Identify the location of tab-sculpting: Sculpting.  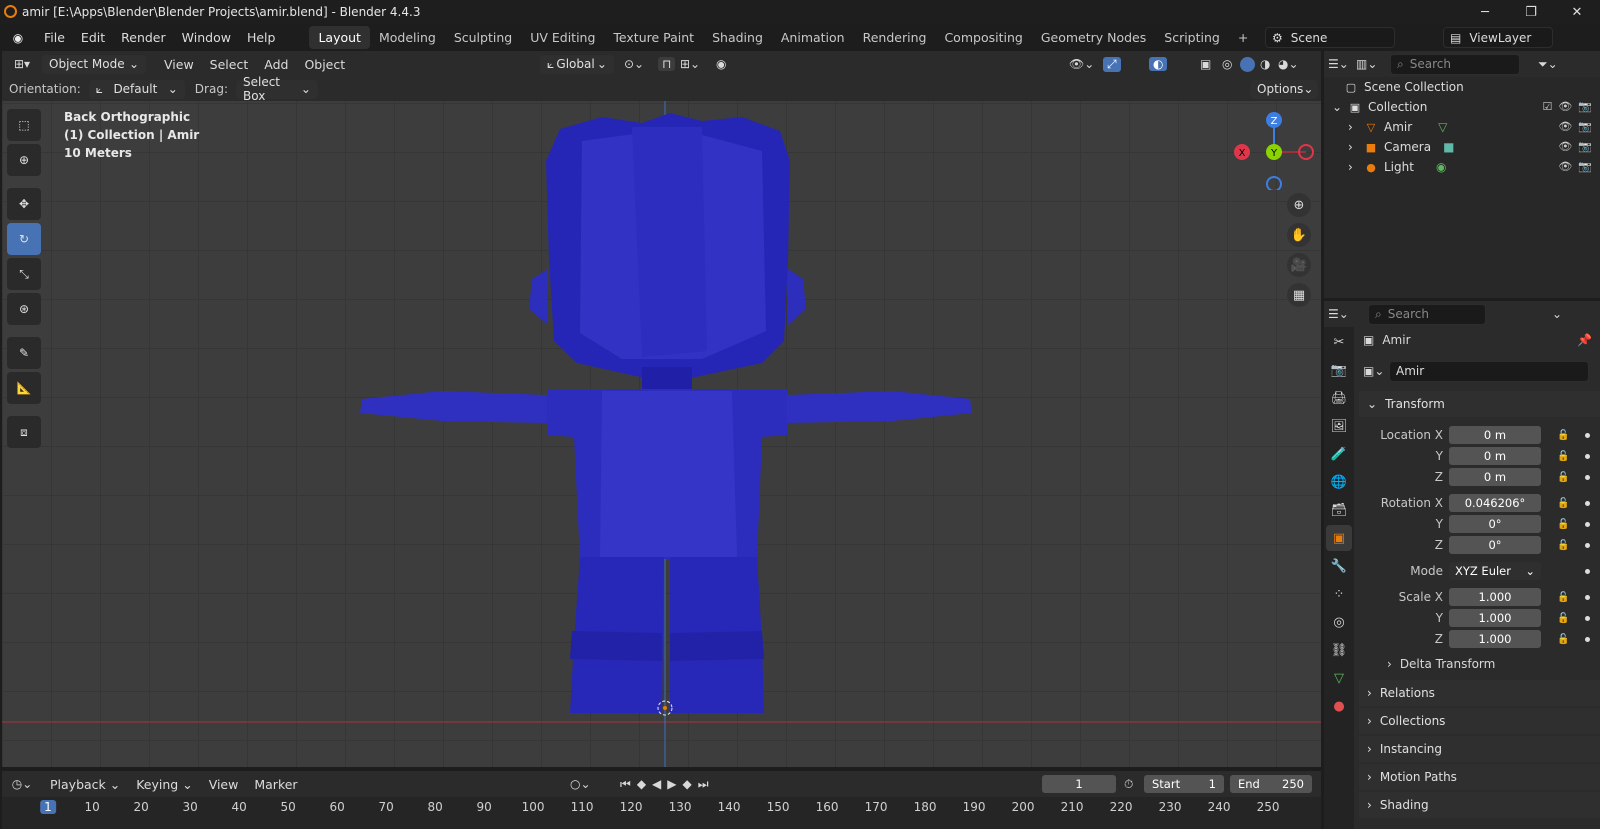
(483, 37).